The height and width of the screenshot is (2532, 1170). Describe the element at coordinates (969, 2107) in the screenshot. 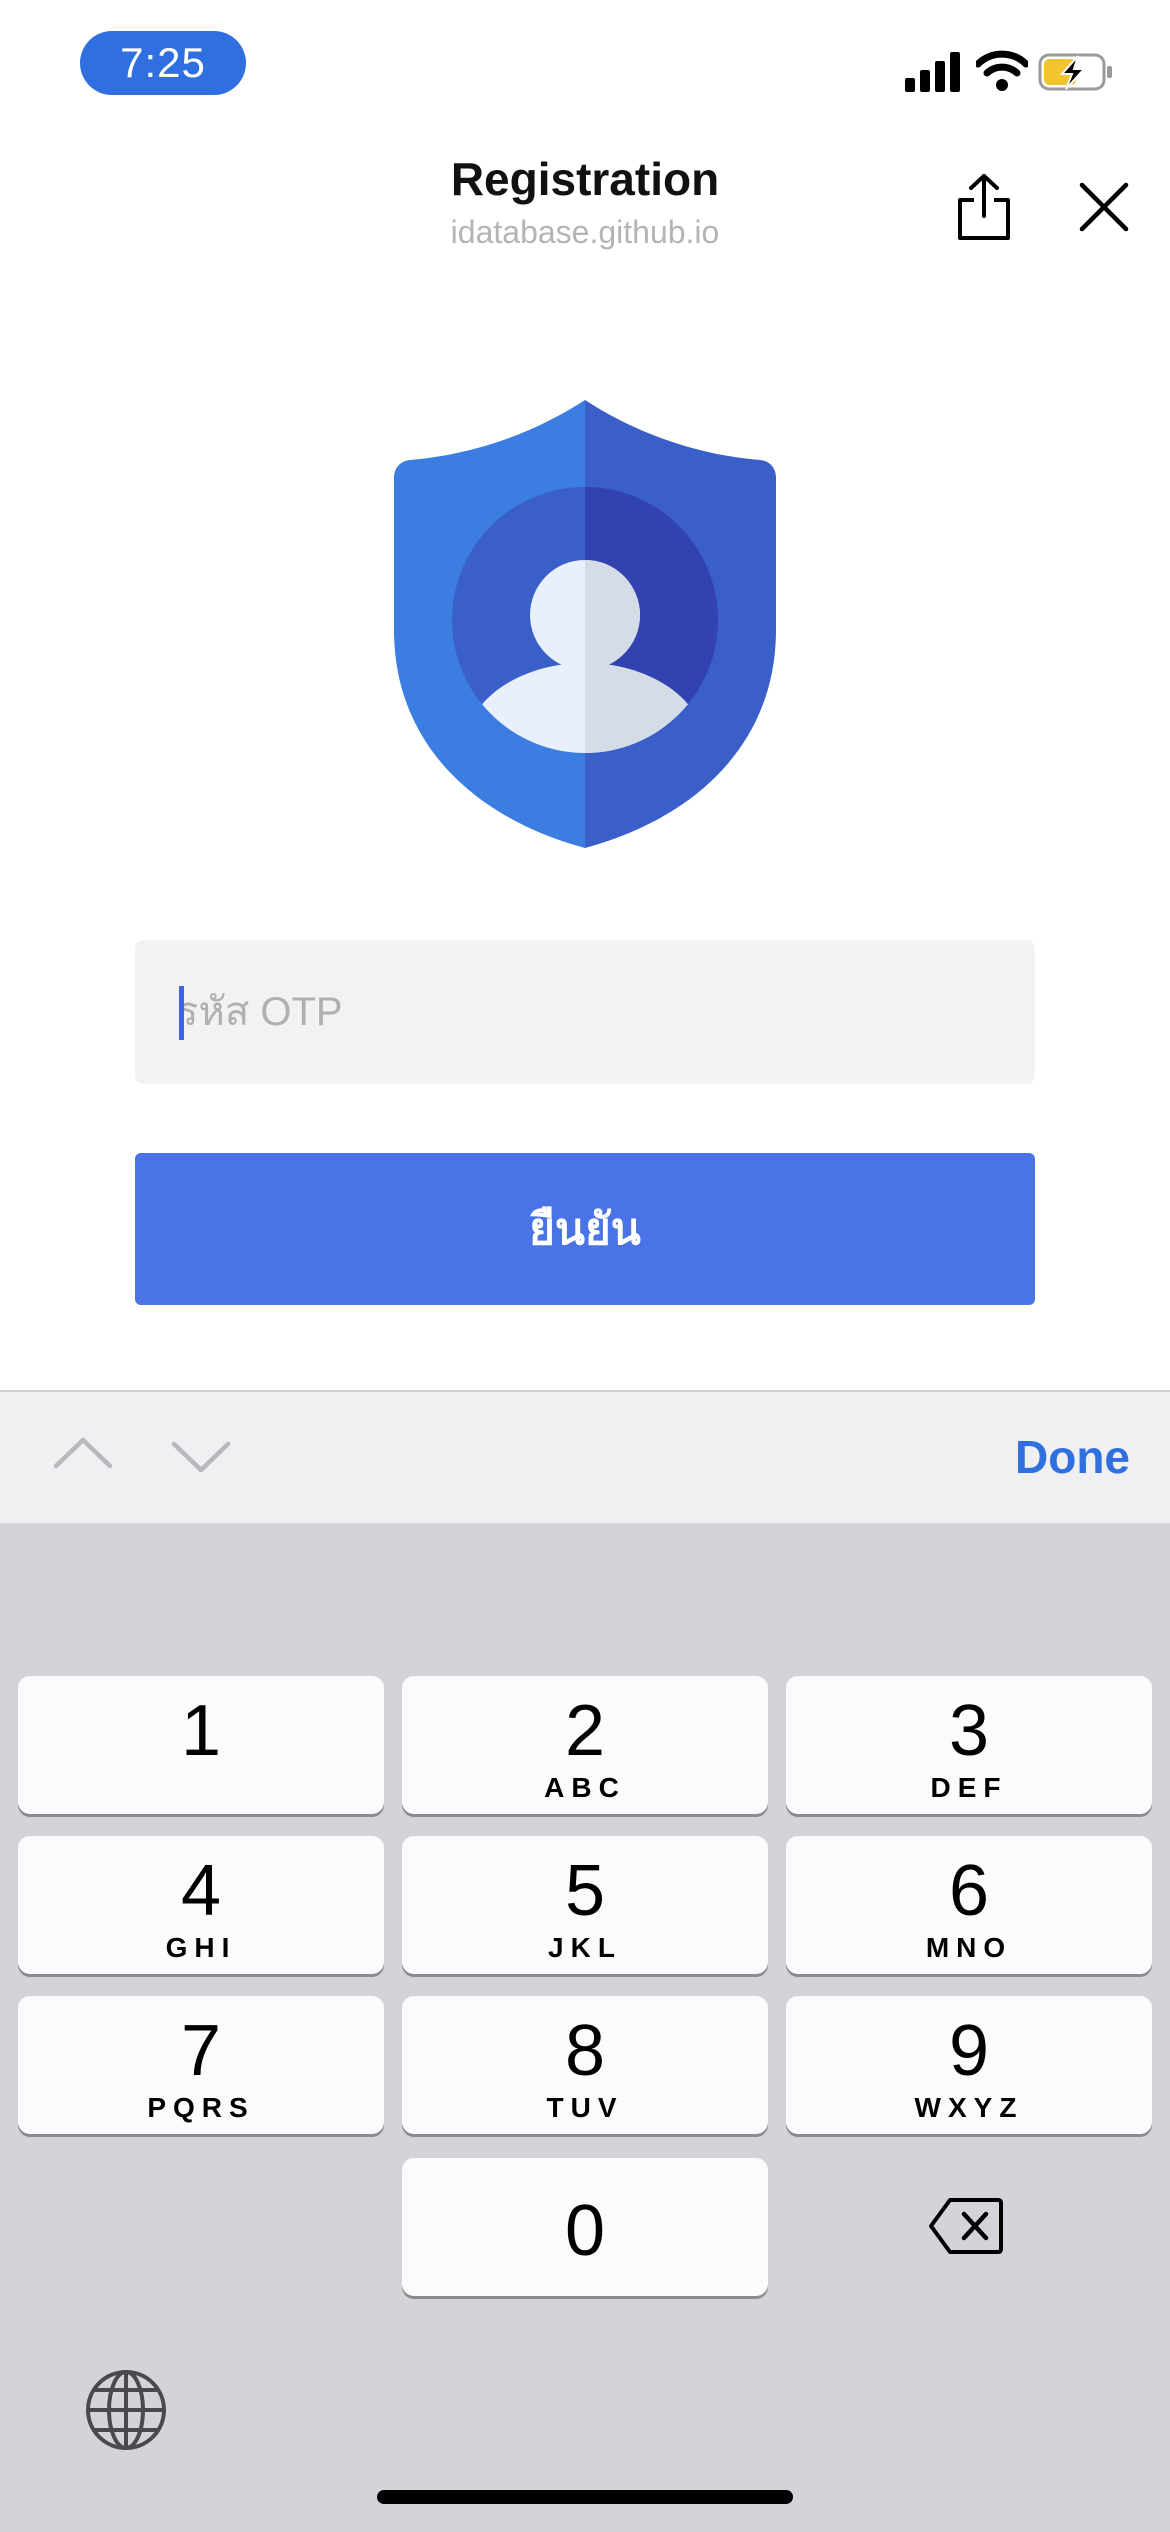

I see `key-letters: WXYZ` at that location.